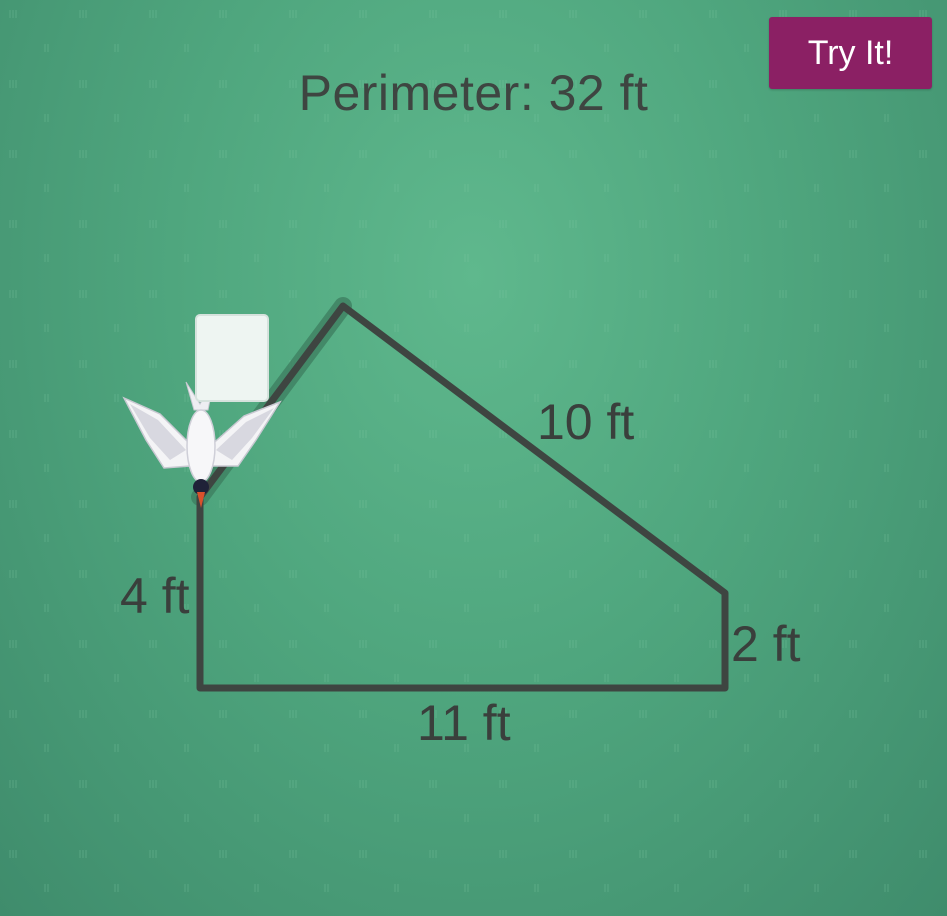 This screenshot has height=916, width=947. What do you see at coordinates (464, 723) in the screenshot?
I see `side-label-bottom: 11 ft` at bounding box center [464, 723].